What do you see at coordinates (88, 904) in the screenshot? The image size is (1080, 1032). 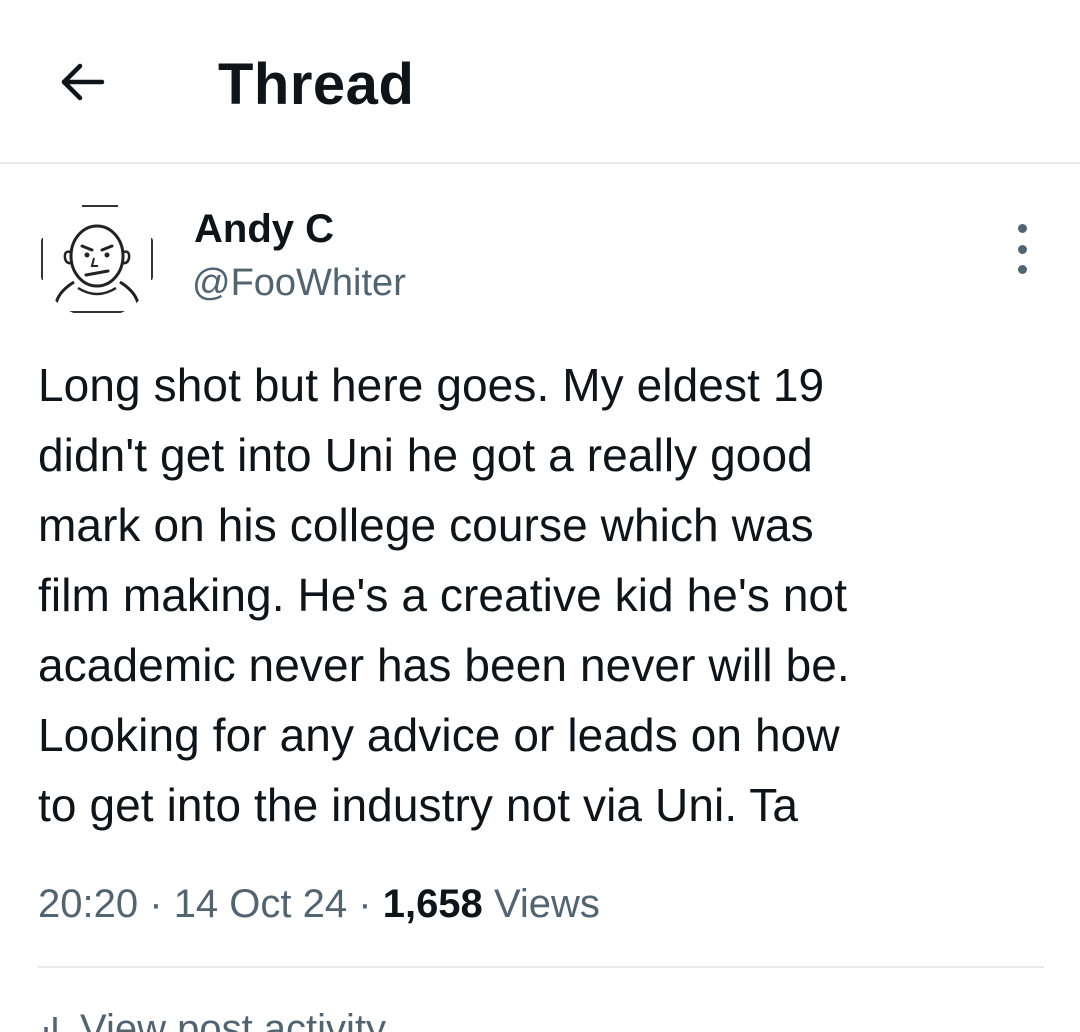 I see `post-time: 20:20` at bounding box center [88, 904].